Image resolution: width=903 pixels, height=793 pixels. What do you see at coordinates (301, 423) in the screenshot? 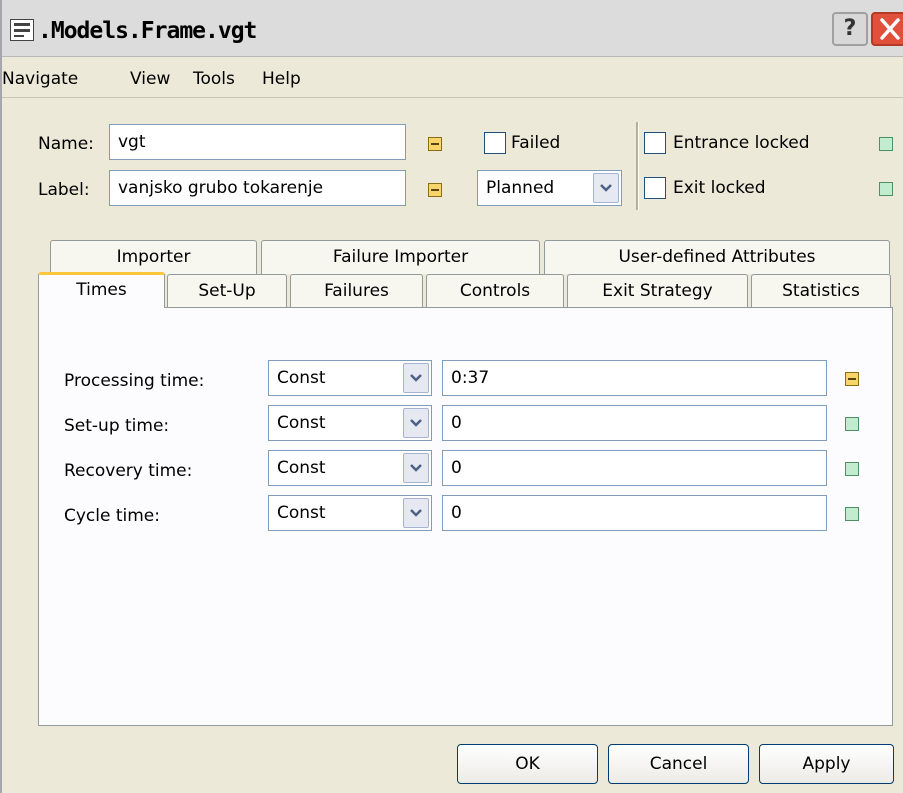
I see `set-up-time-dist-value: Const` at bounding box center [301, 423].